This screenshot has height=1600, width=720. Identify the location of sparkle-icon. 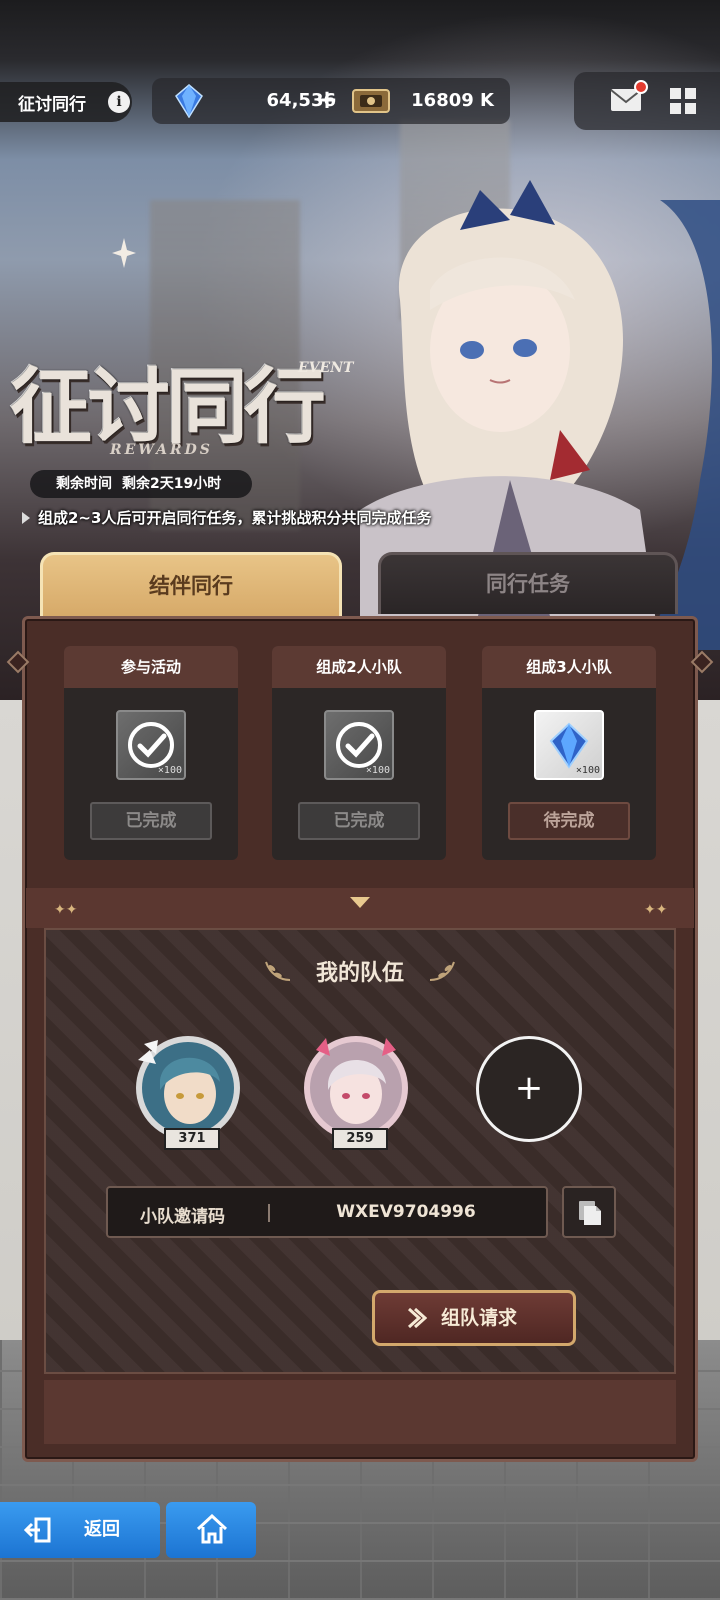
(124, 253).